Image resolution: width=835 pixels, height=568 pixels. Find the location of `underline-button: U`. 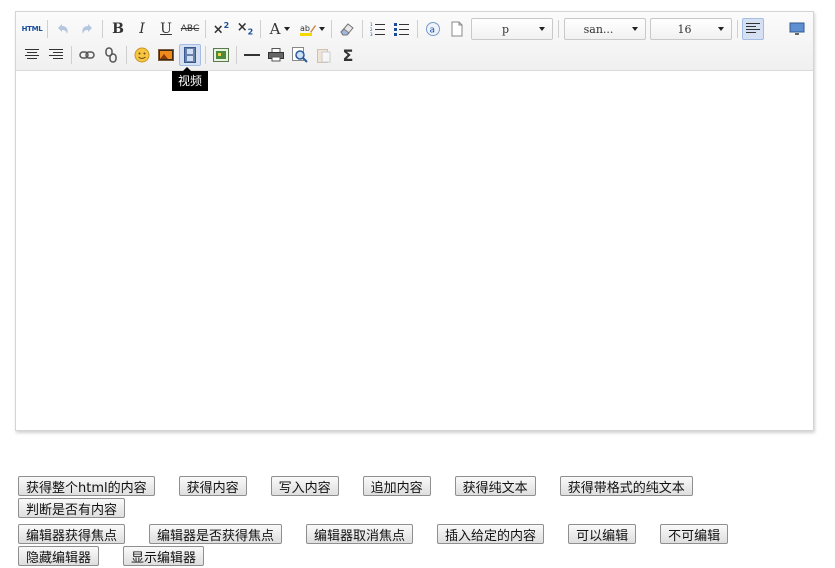

underline-button: U is located at coordinates (166, 29).